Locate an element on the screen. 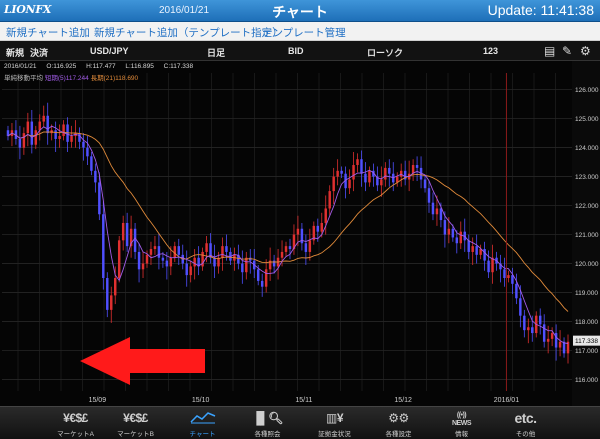  update-time: Update: 11:41:38 is located at coordinates (540, 10).